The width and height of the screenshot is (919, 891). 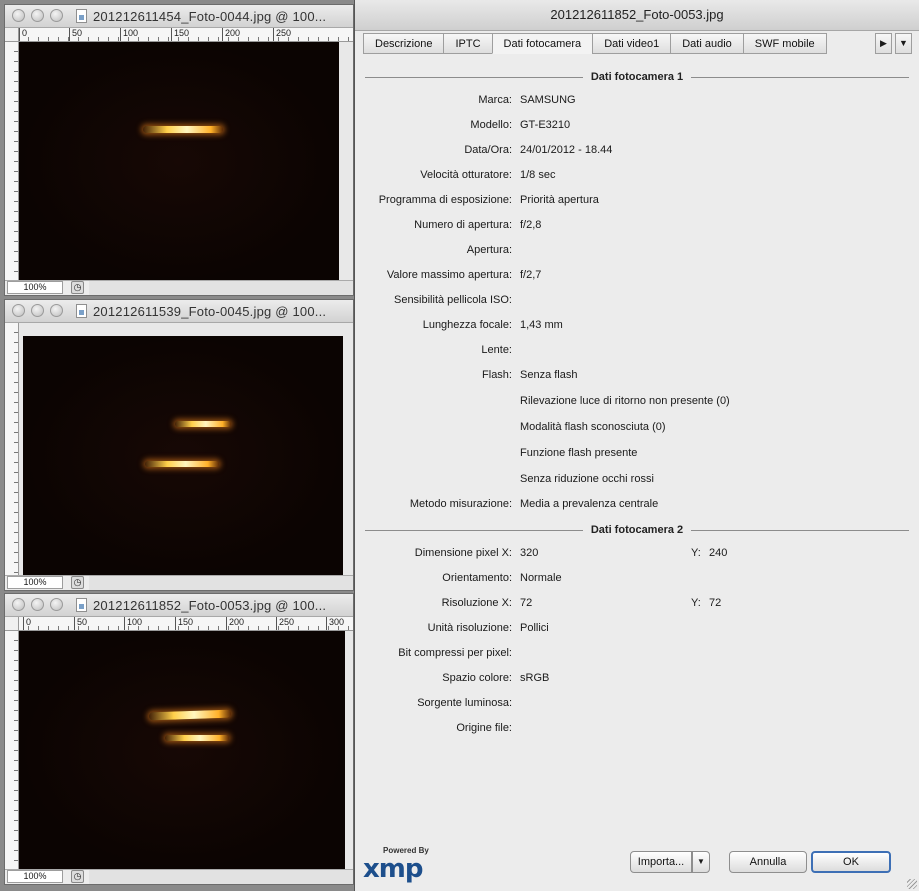 What do you see at coordinates (186, 624) in the screenshot?
I see `horizontal-ruler: 0 50 100 150 200 250 300` at bounding box center [186, 624].